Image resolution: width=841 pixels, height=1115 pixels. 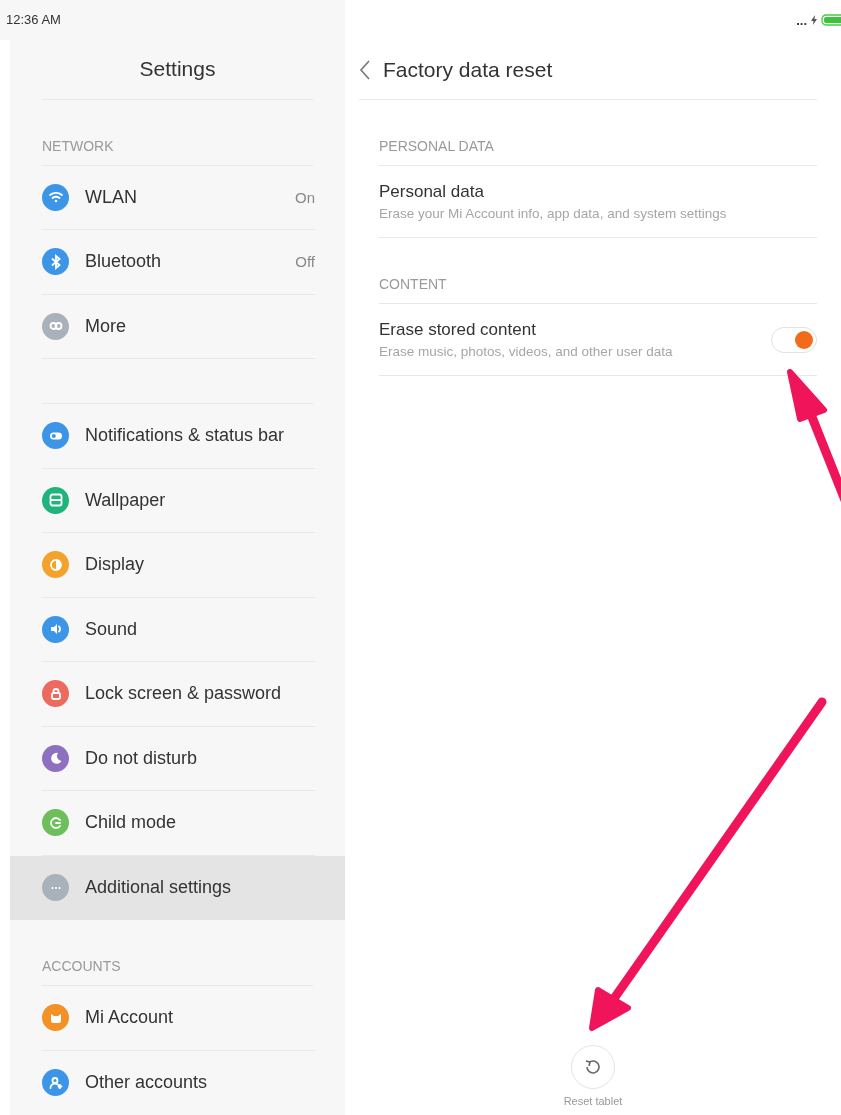 I want to click on row-label: Wallpaper, so click(x=126, y=500).